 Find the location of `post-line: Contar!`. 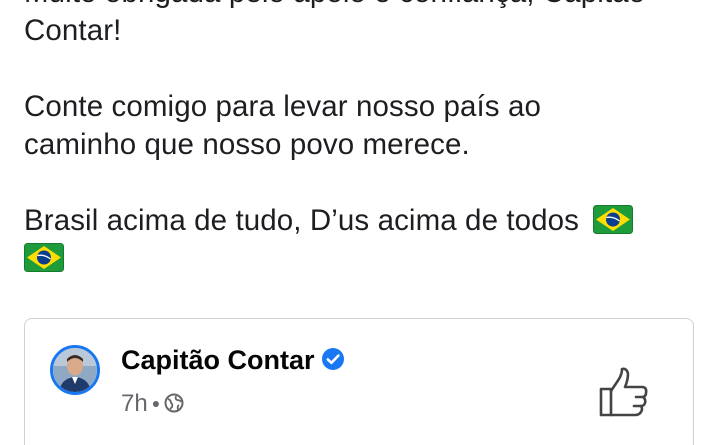

post-line: Contar! is located at coordinates (73, 30).